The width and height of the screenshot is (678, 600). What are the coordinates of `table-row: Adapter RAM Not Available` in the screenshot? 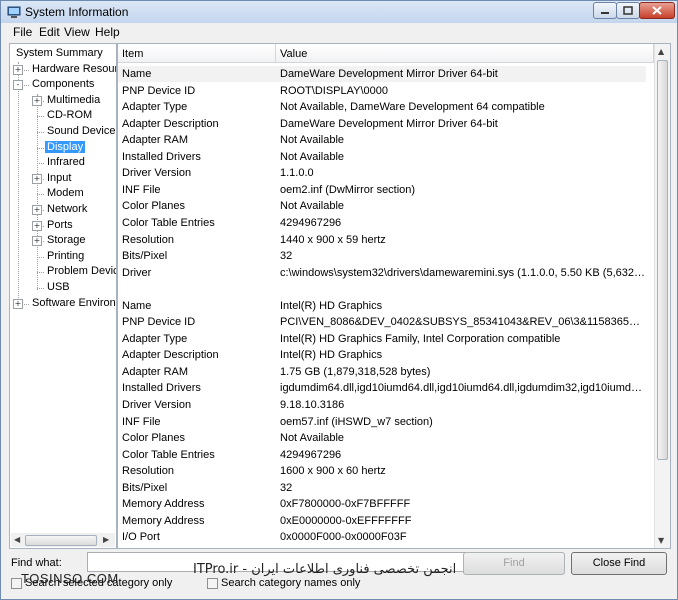 It's located at (382, 140).